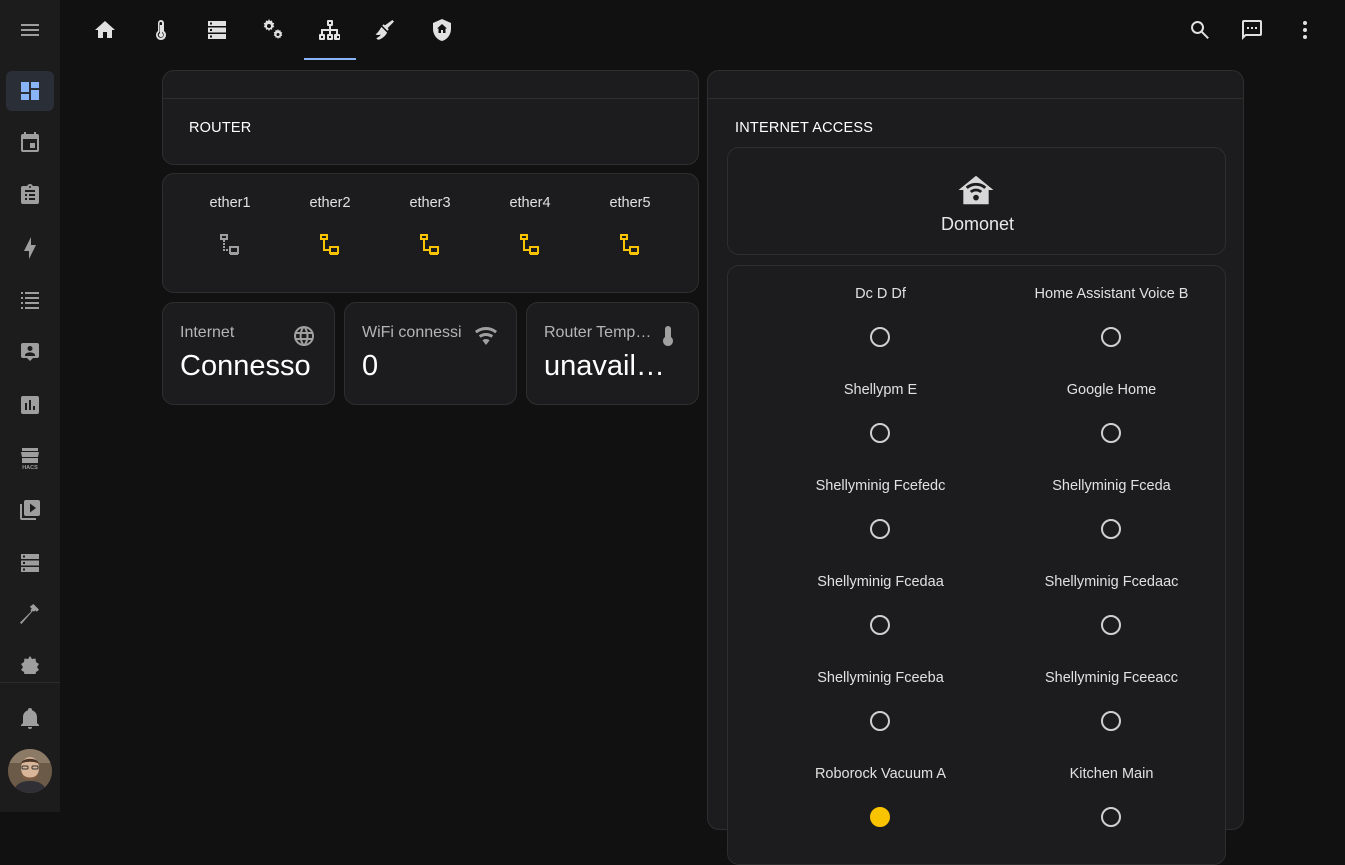 The image size is (1345, 865). I want to click on sidebar-item-calendar, so click(30, 143).